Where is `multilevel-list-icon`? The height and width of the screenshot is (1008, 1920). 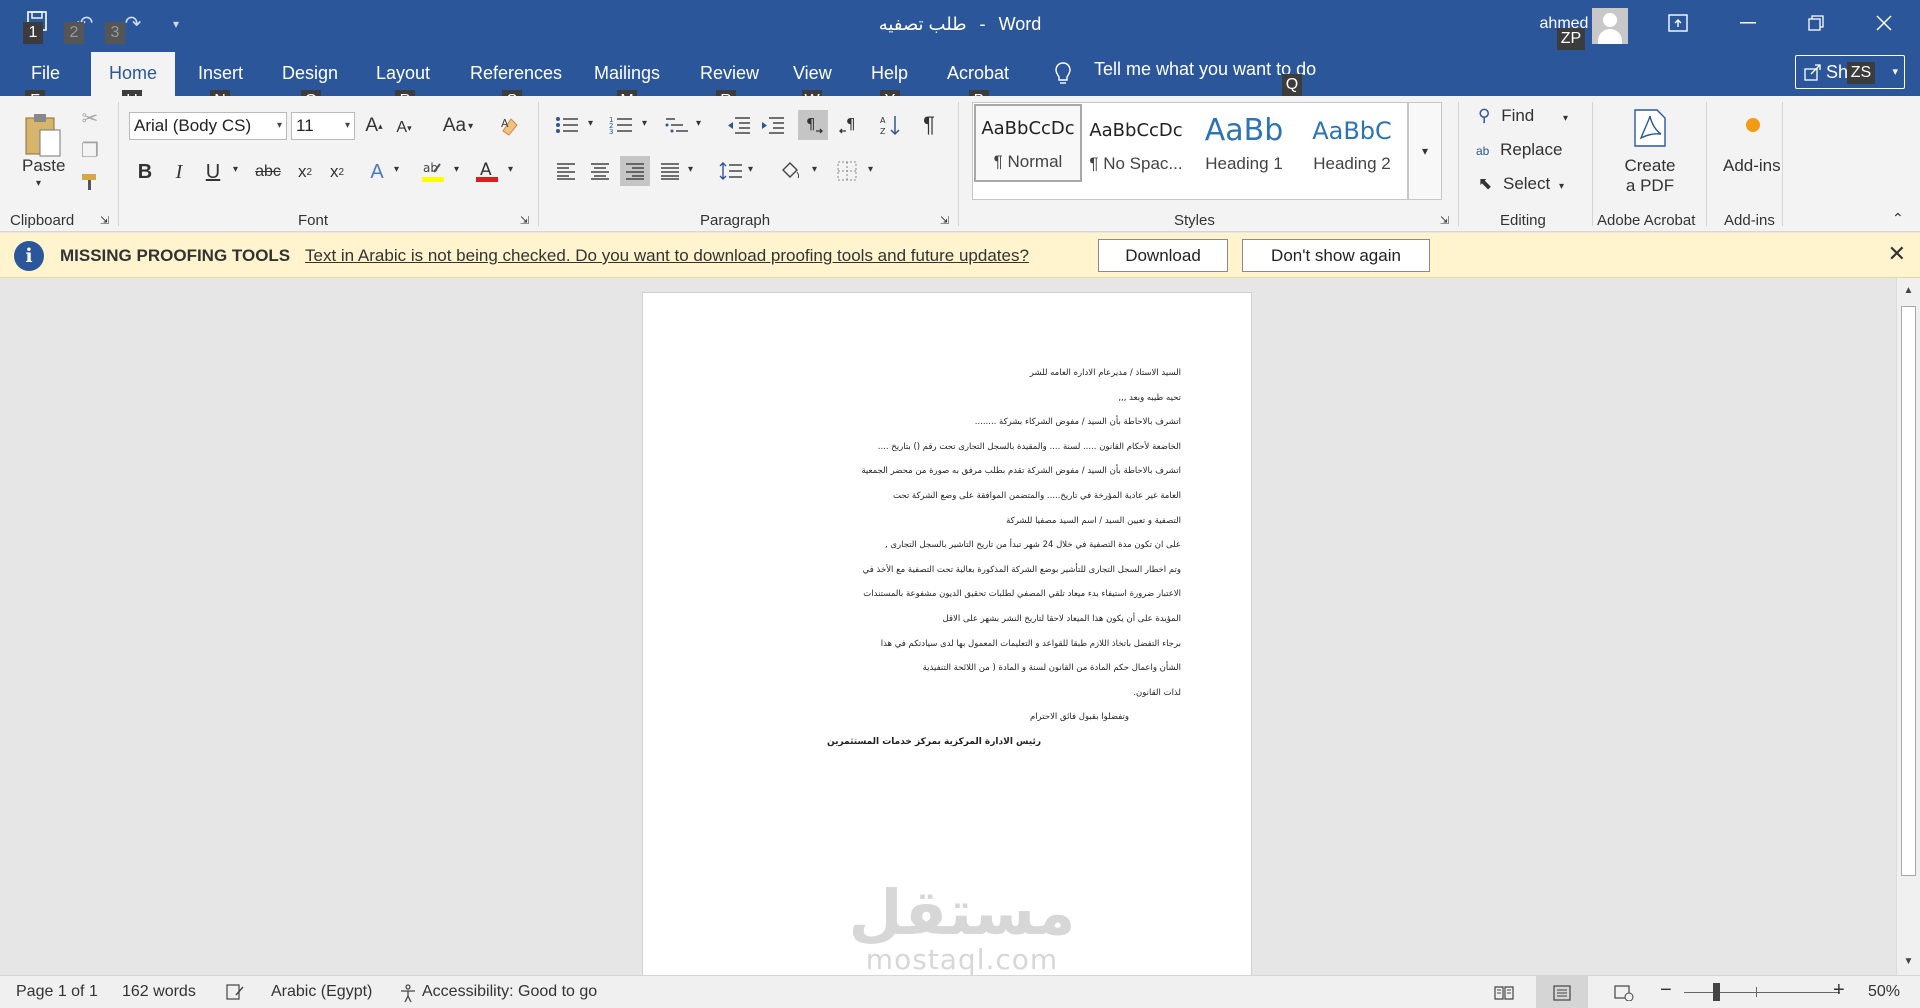
multilevel-list-icon is located at coordinates (677, 125).